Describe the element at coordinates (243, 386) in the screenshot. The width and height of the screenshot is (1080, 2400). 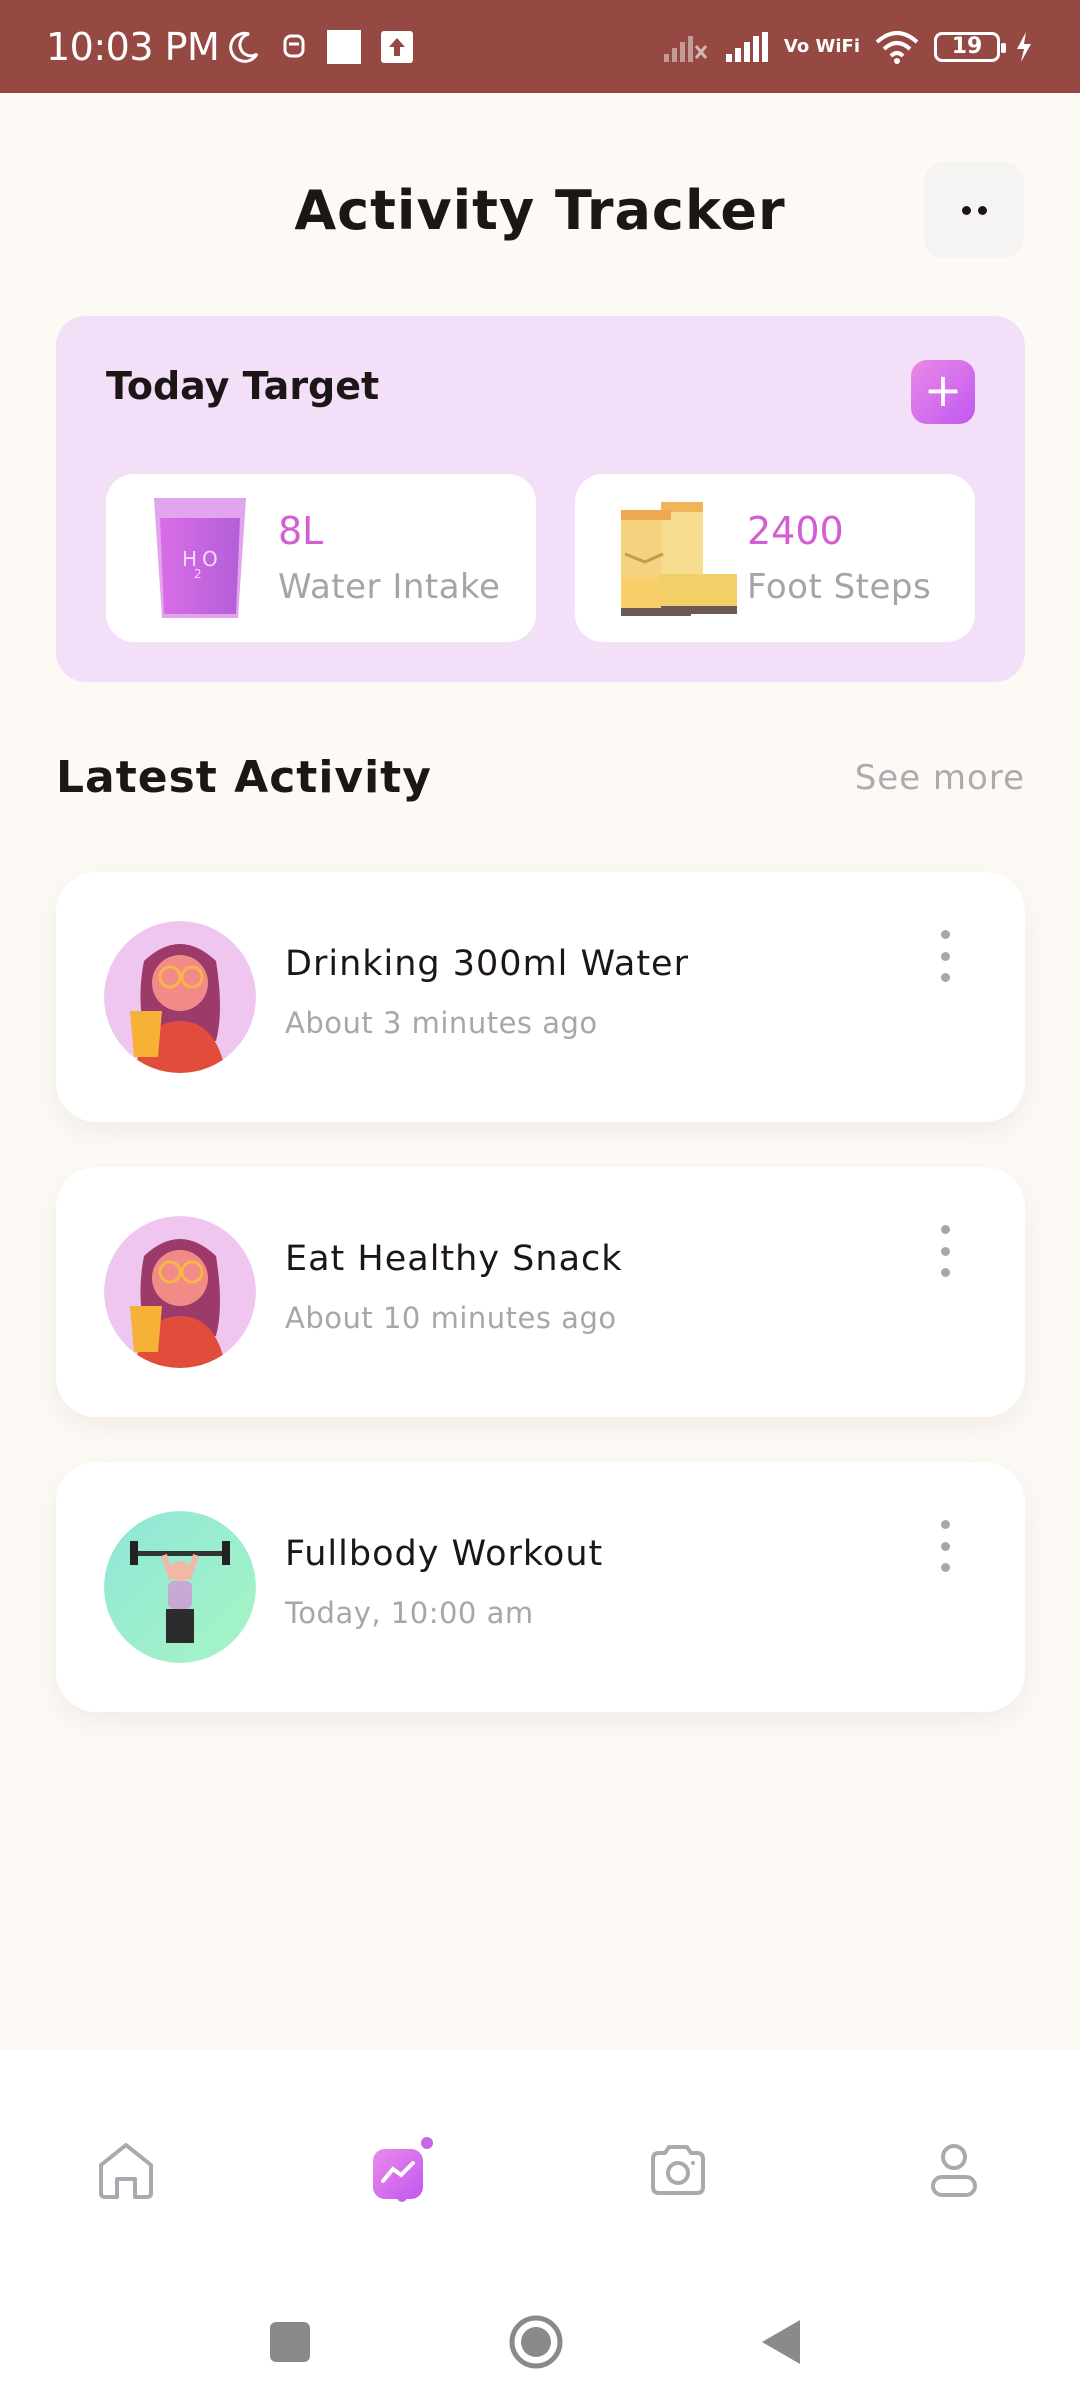
I see `today-target-title: Today Target` at that location.